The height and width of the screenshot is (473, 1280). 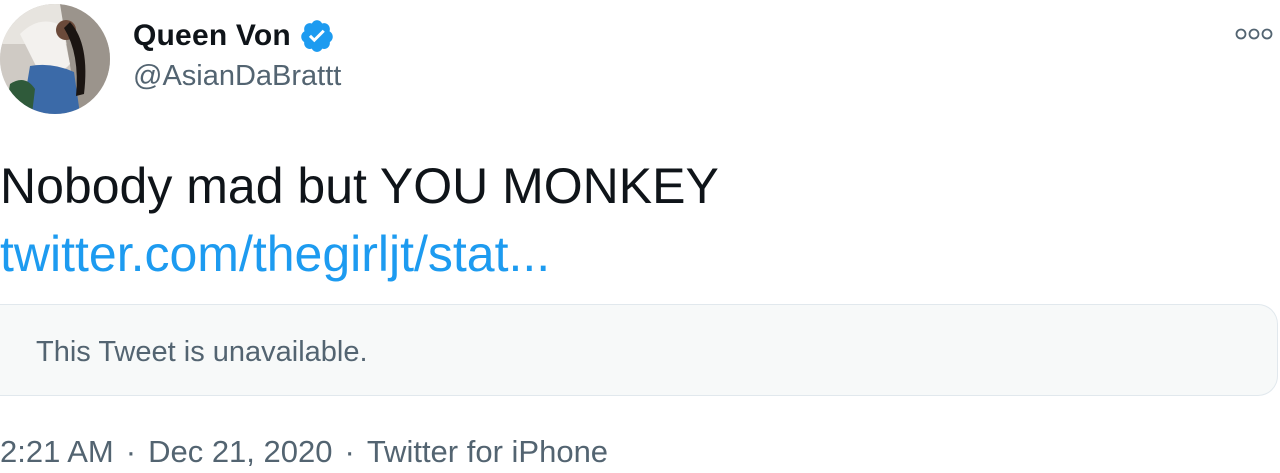 I want to click on tweet-time: 2:21 AM, so click(x=57, y=451).